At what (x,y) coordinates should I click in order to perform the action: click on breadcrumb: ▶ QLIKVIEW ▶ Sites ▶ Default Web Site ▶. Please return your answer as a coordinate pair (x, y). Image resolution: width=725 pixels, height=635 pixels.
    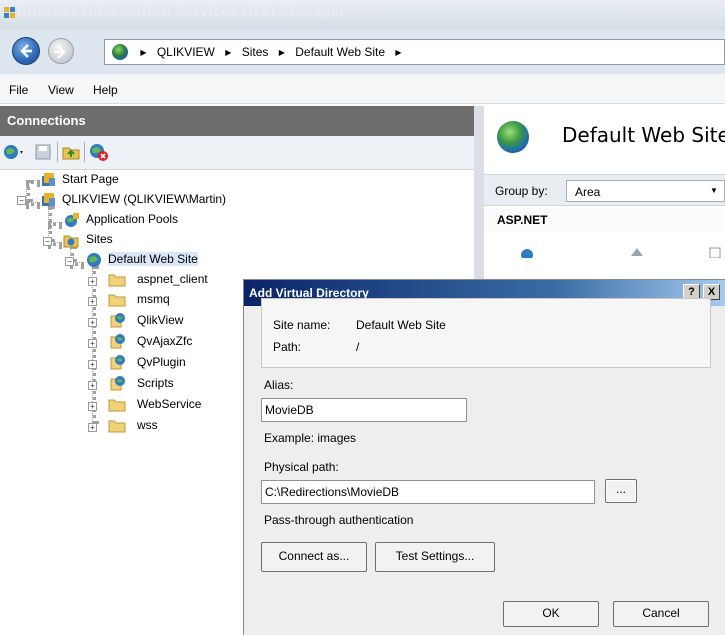
    Looking at the image, I should click on (260, 52).